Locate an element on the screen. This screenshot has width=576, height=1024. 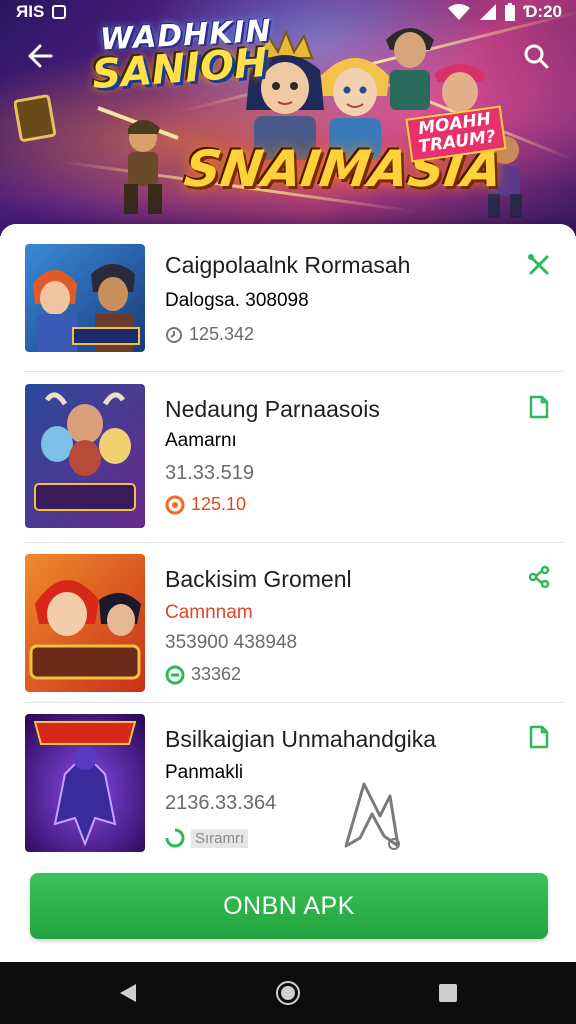
nav-recents-button is located at coordinates (448, 993).